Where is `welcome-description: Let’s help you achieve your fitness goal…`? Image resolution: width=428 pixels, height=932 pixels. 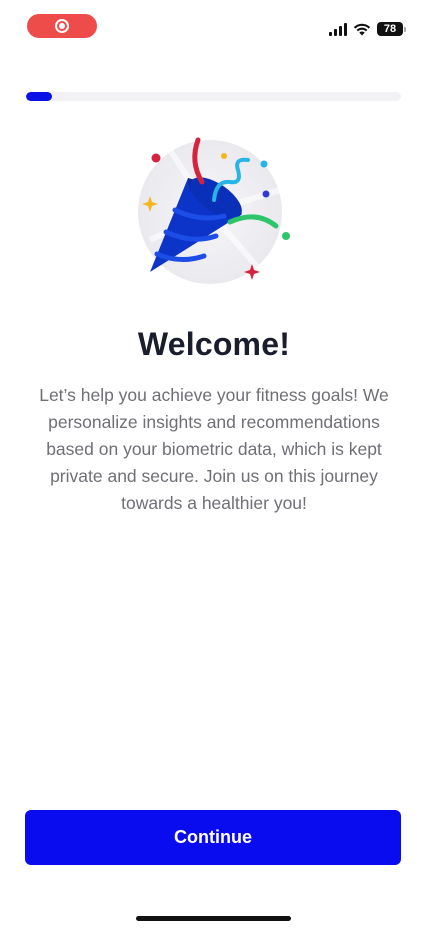
welcome-description: Let’s help you achieve your fitness goal… is located at coordinates (214, 449).